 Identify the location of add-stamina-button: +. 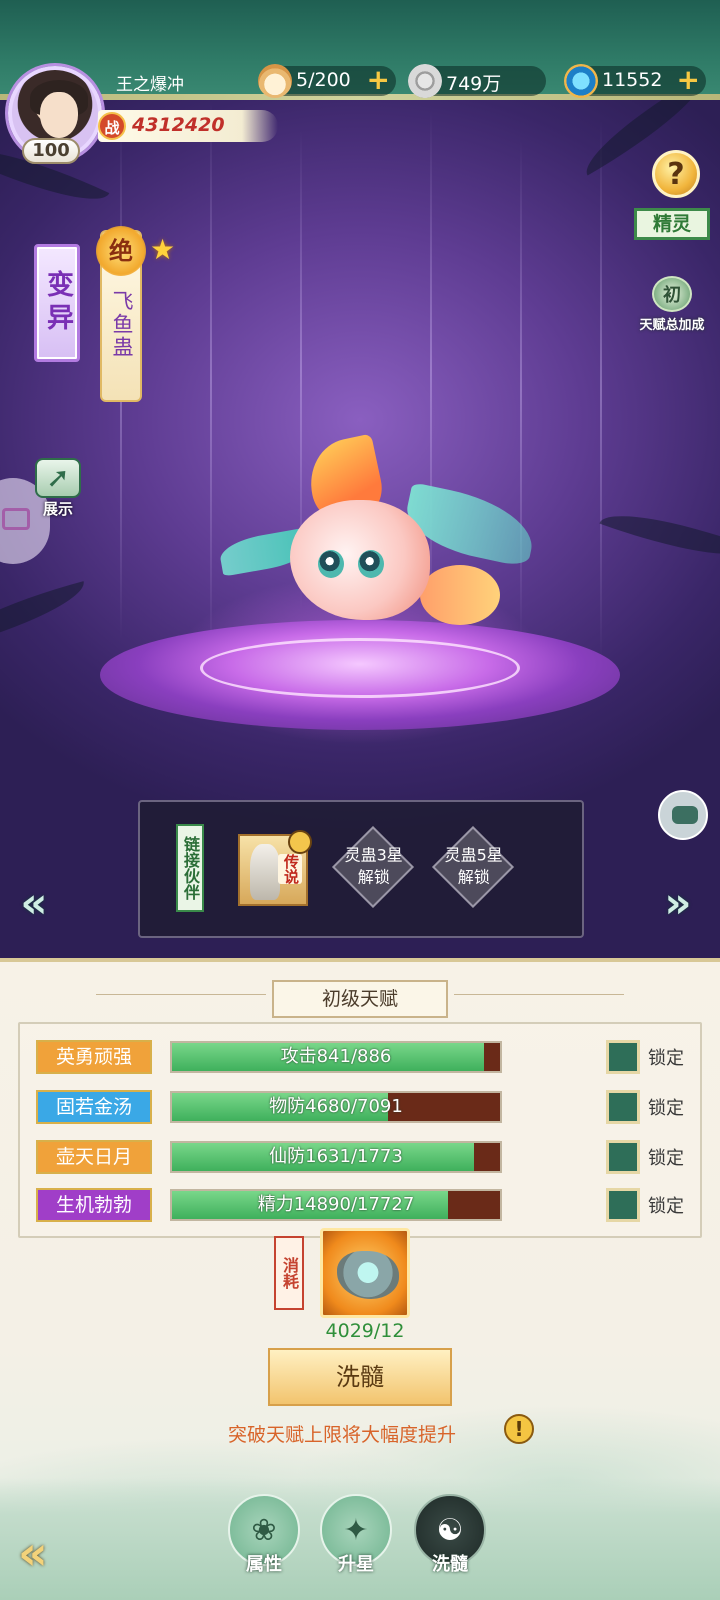
(378, 80).